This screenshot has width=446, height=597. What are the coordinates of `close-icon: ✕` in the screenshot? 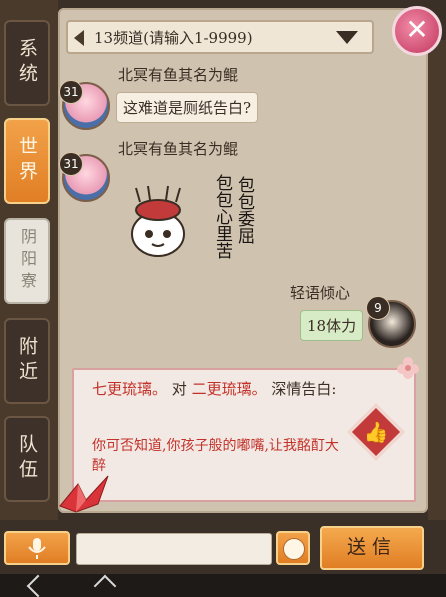 It's located at (417, 29).